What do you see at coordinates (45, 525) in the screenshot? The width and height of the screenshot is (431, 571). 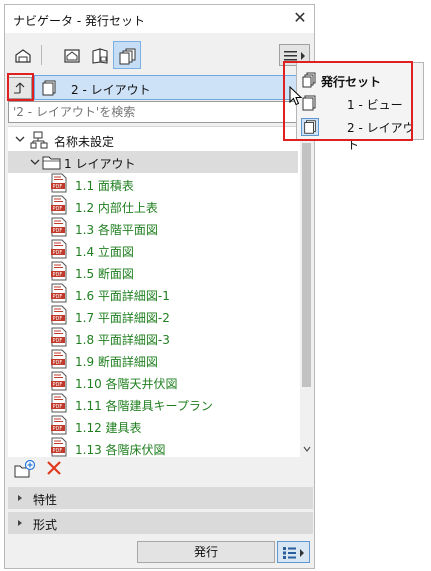 I see `format-label: 形式` at bounding box center [45, 525].